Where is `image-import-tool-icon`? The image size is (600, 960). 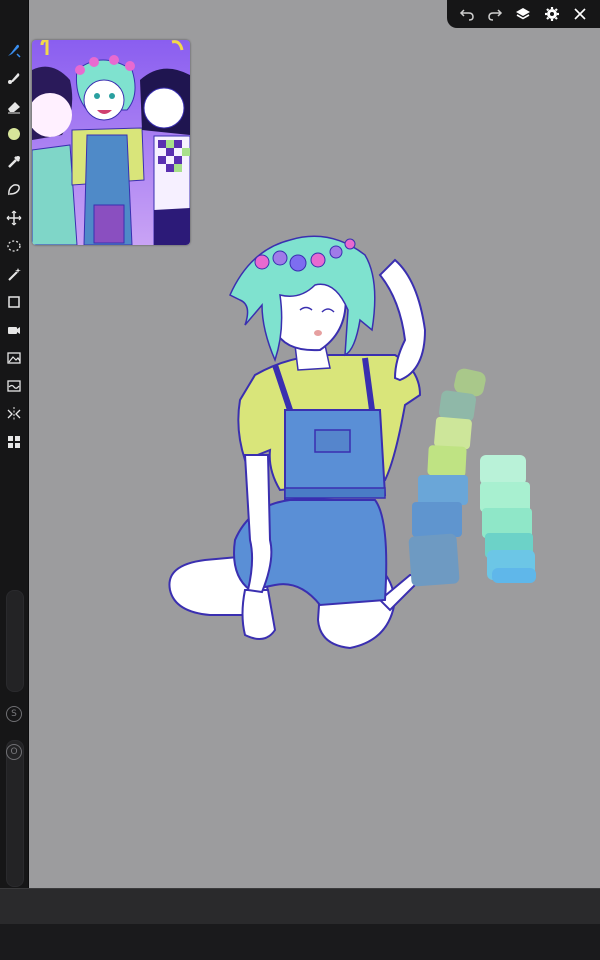
image-import-tool-icon is located at coordinates (14, 358).